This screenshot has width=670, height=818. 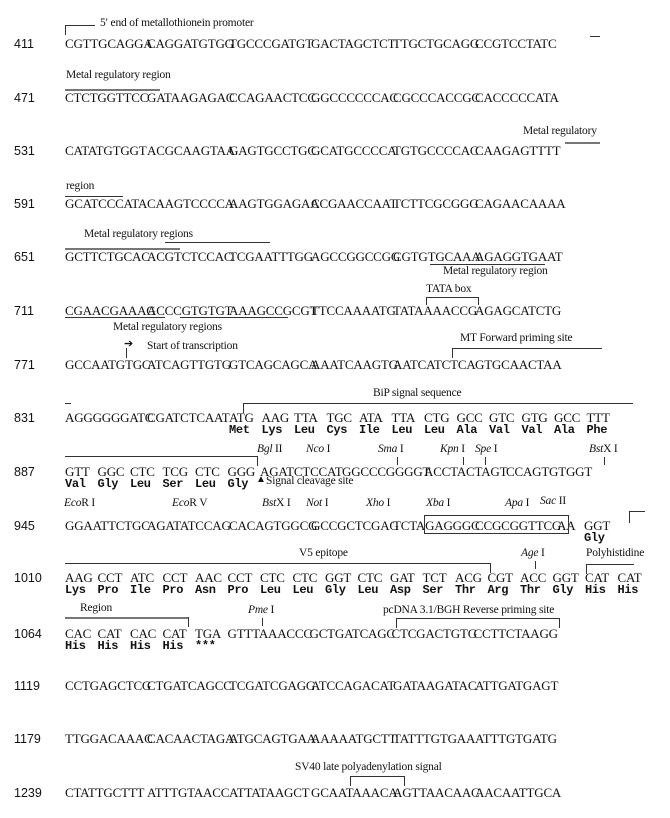 I want to click on sequence-block: GACTAGCTCT, so click(x=353, y=43).